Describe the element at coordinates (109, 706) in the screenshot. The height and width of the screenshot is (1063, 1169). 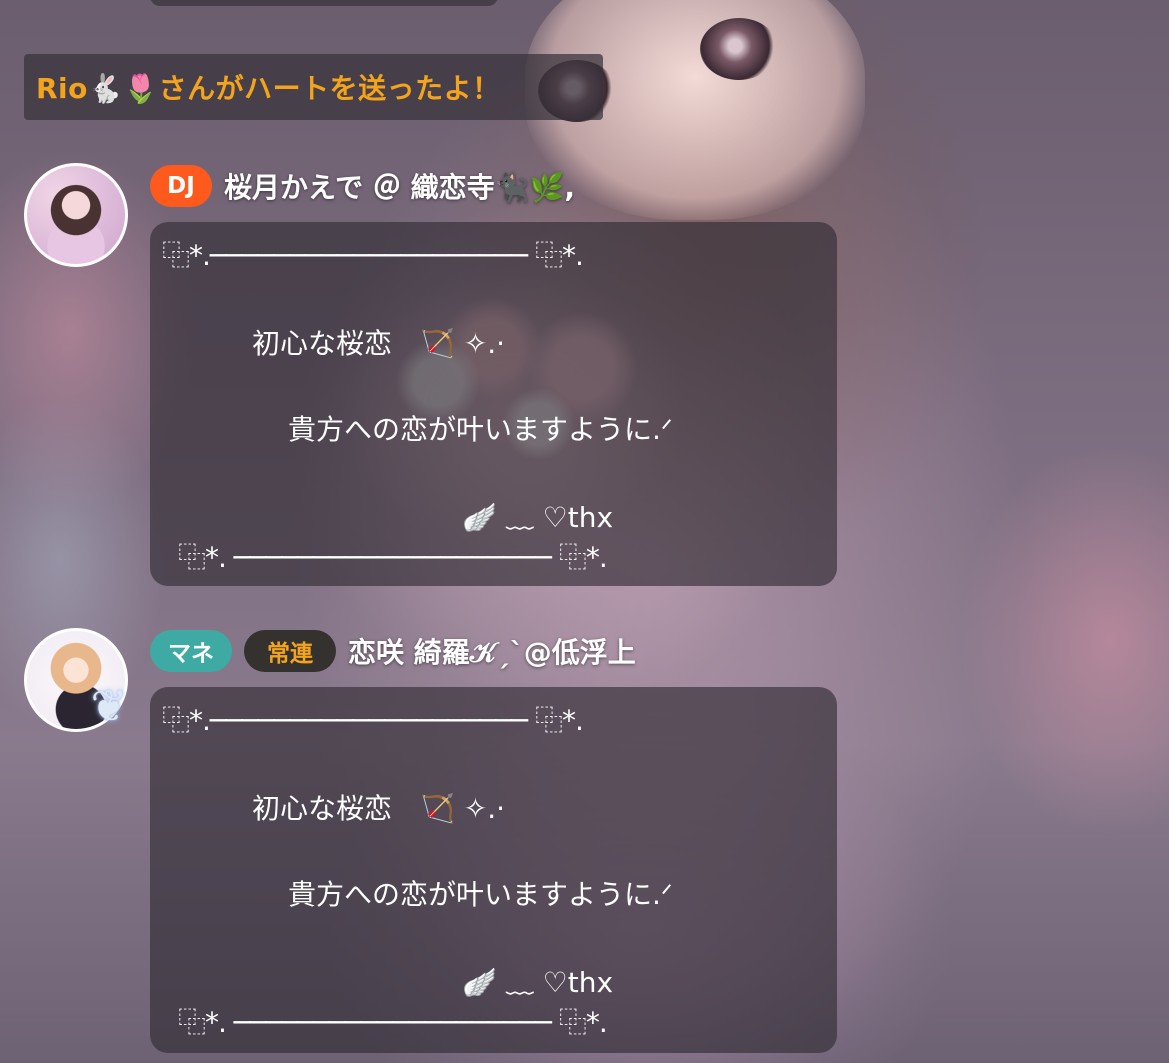
I see `angel-wing-icon: ❦` at that location.